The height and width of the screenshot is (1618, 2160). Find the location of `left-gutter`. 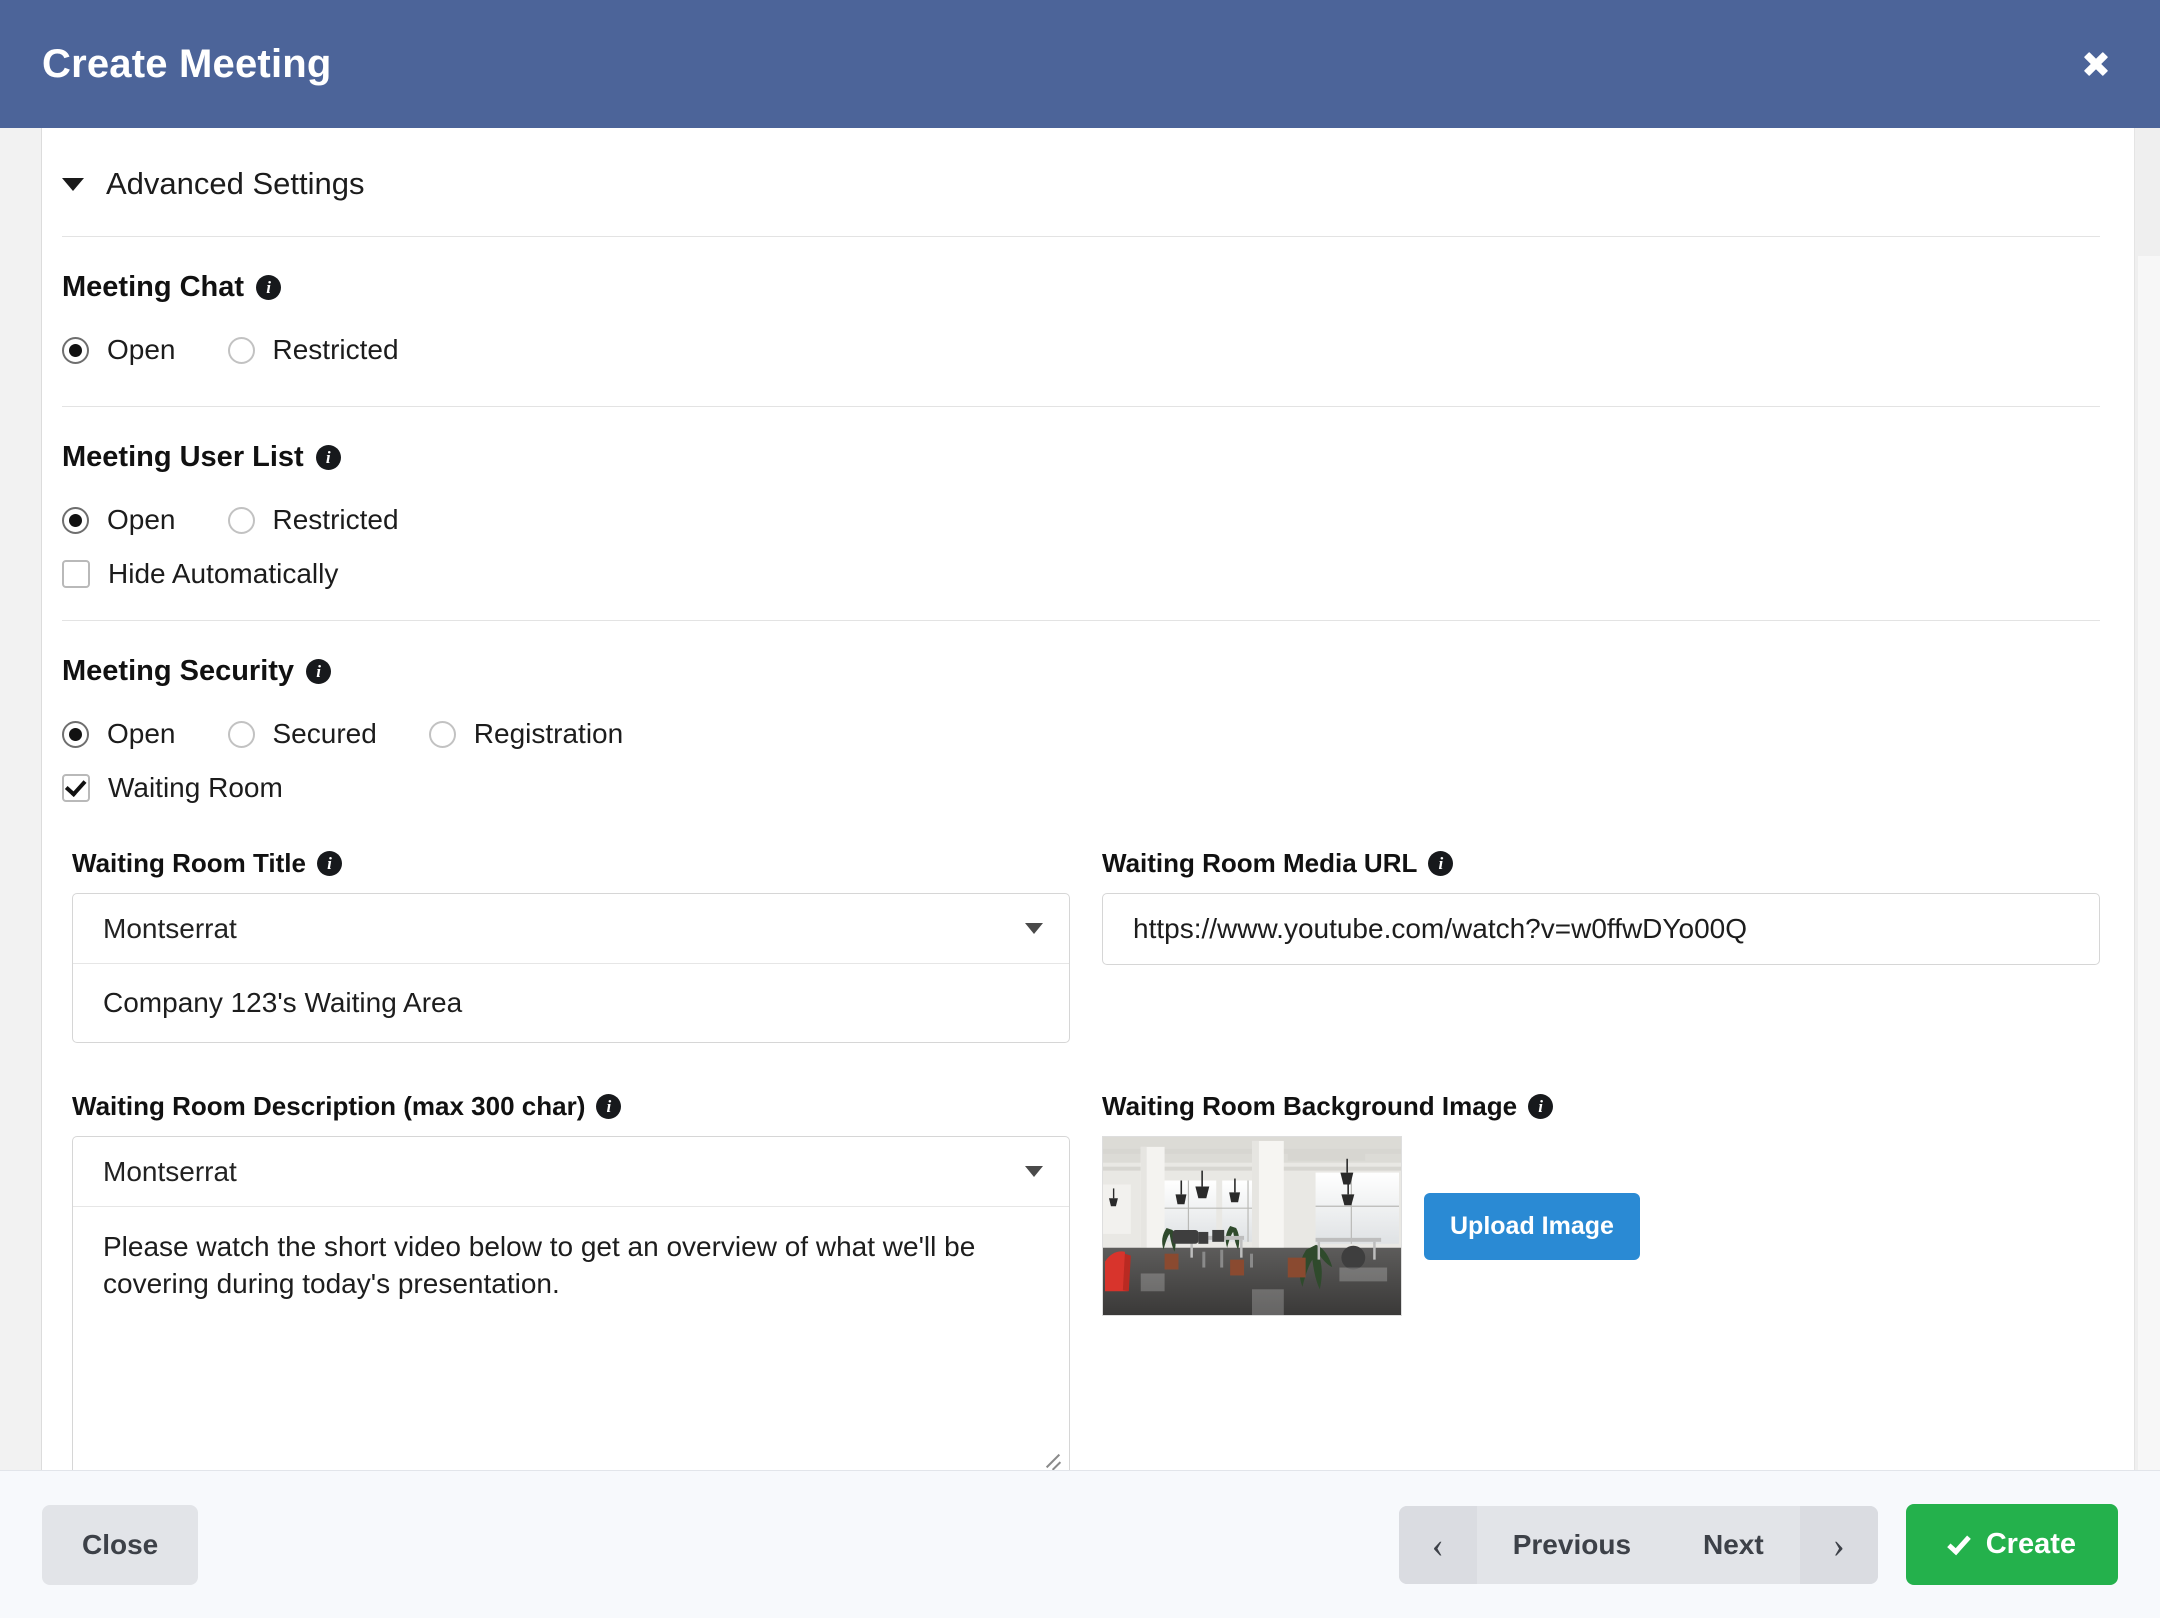

left-gutter is located at coordinates (21, 799).